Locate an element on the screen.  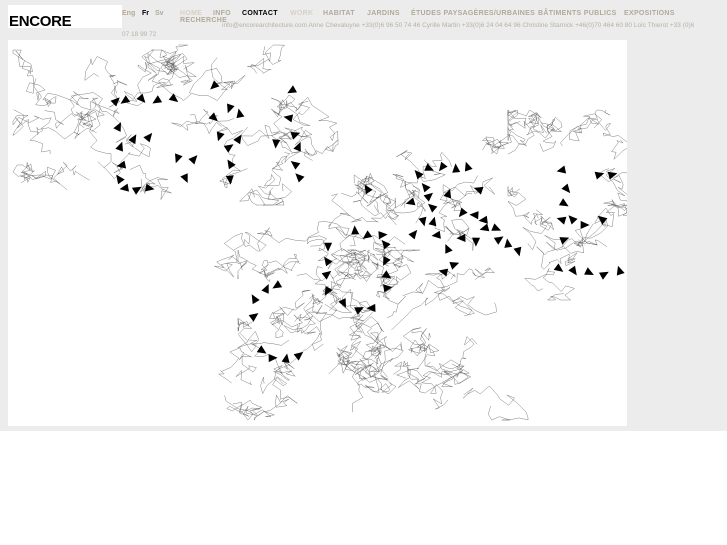
nav-batiments: BÂTIMENTS PUBLICS is located at coordinates (577, 13).